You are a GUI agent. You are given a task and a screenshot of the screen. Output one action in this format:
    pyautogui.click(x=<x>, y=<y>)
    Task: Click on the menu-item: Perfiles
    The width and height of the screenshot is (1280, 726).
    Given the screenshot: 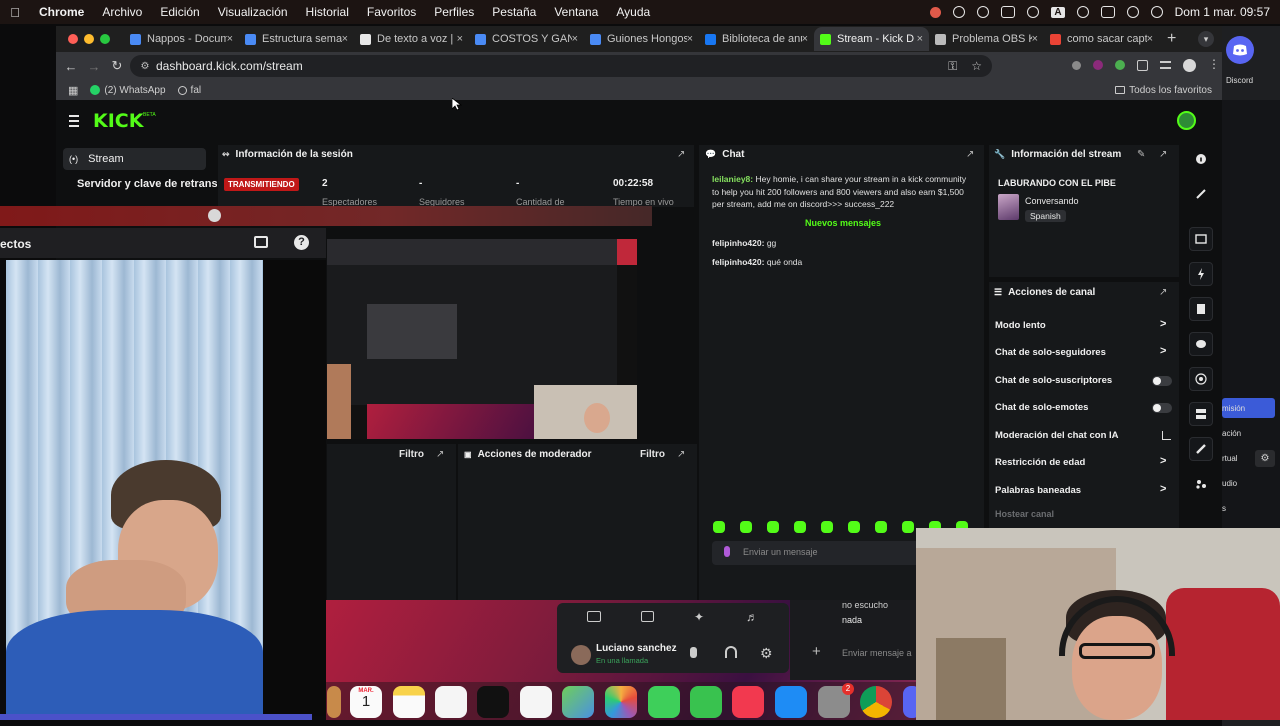 What is the action you would take?
    pyautogui.click(x=454, y=12)
    